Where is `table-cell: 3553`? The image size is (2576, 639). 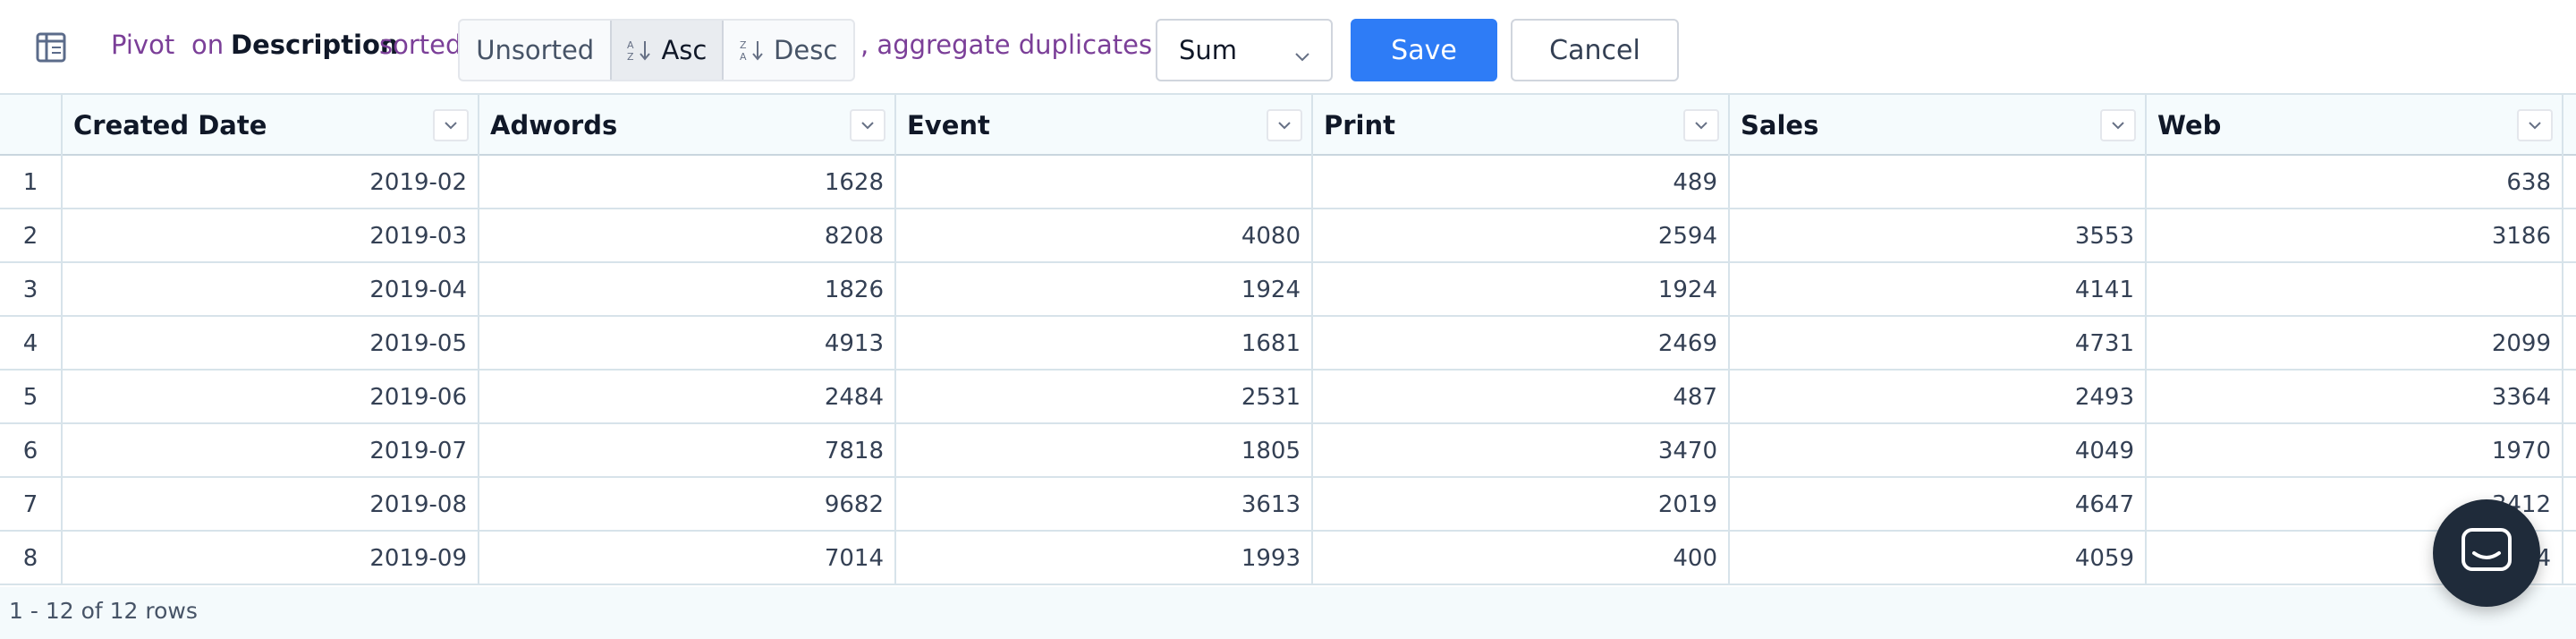 table-cell: 3553 is located at coordinates (1938, 236).